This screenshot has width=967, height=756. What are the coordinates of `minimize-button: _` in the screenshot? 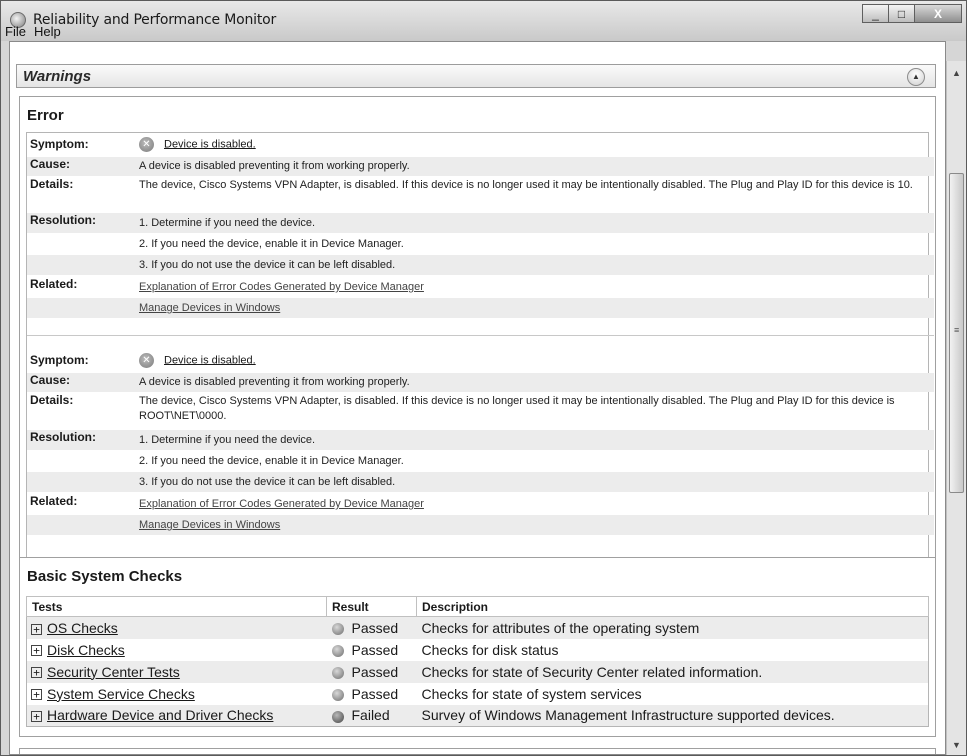 It's located at (875, 13).